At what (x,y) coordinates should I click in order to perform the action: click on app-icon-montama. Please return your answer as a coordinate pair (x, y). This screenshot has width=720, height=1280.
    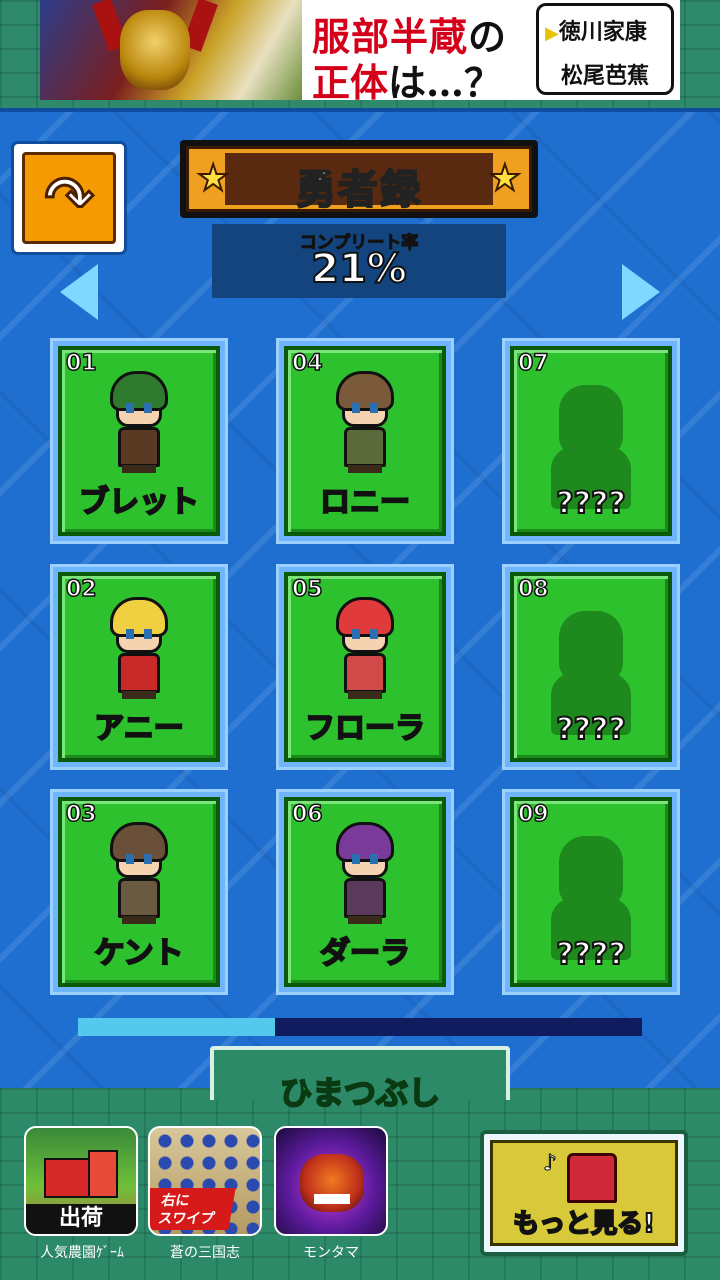
    Looking at the image, I should click on (331, 1181).